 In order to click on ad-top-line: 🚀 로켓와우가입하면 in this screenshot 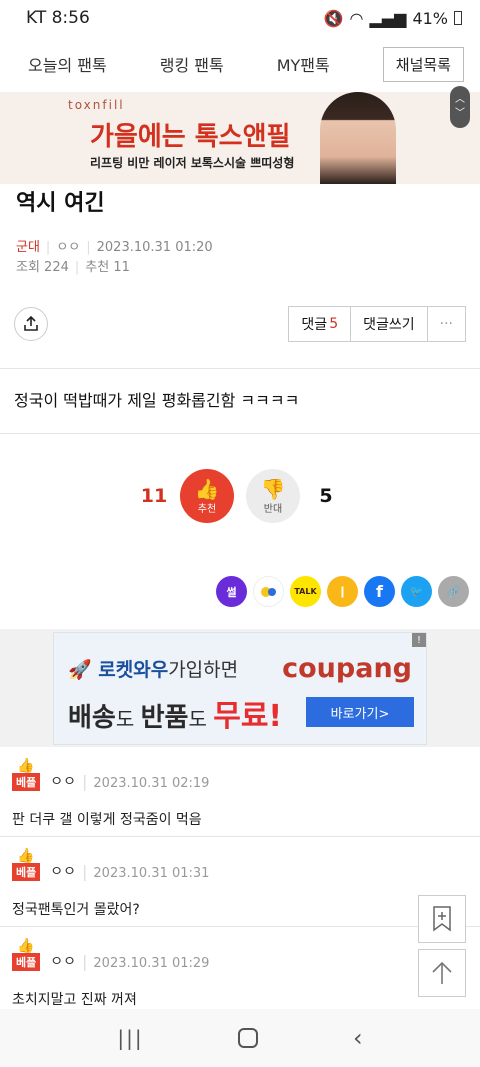, I will do `click(153, 670)`.